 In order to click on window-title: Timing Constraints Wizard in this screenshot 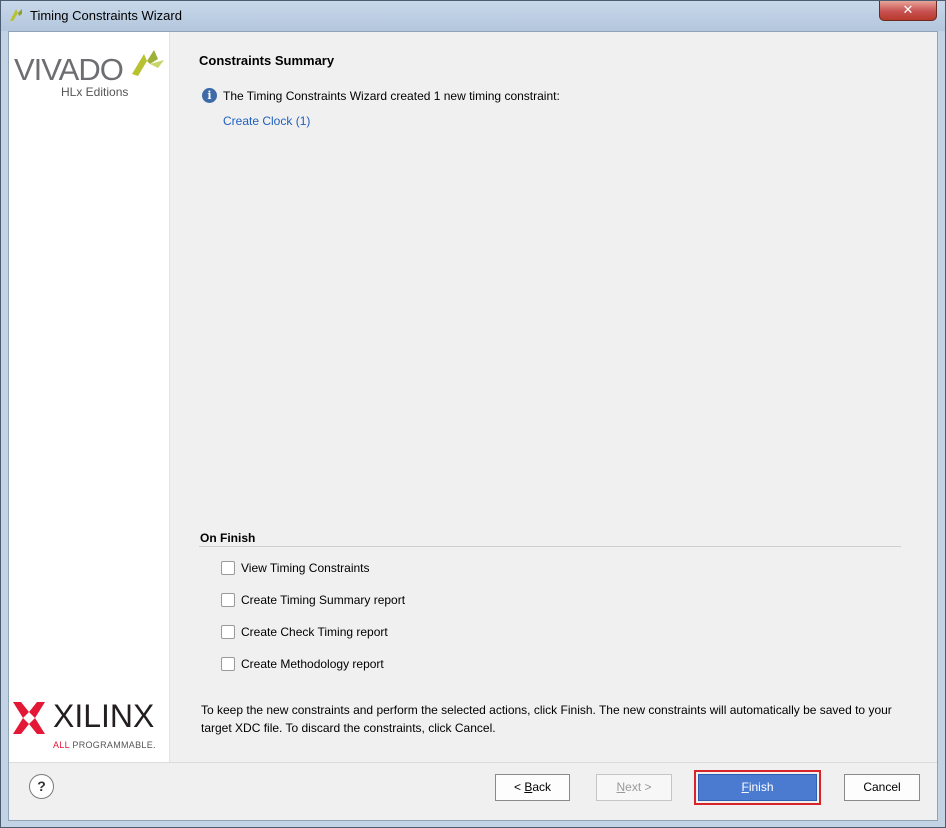, I will do `click(106, 15)`.